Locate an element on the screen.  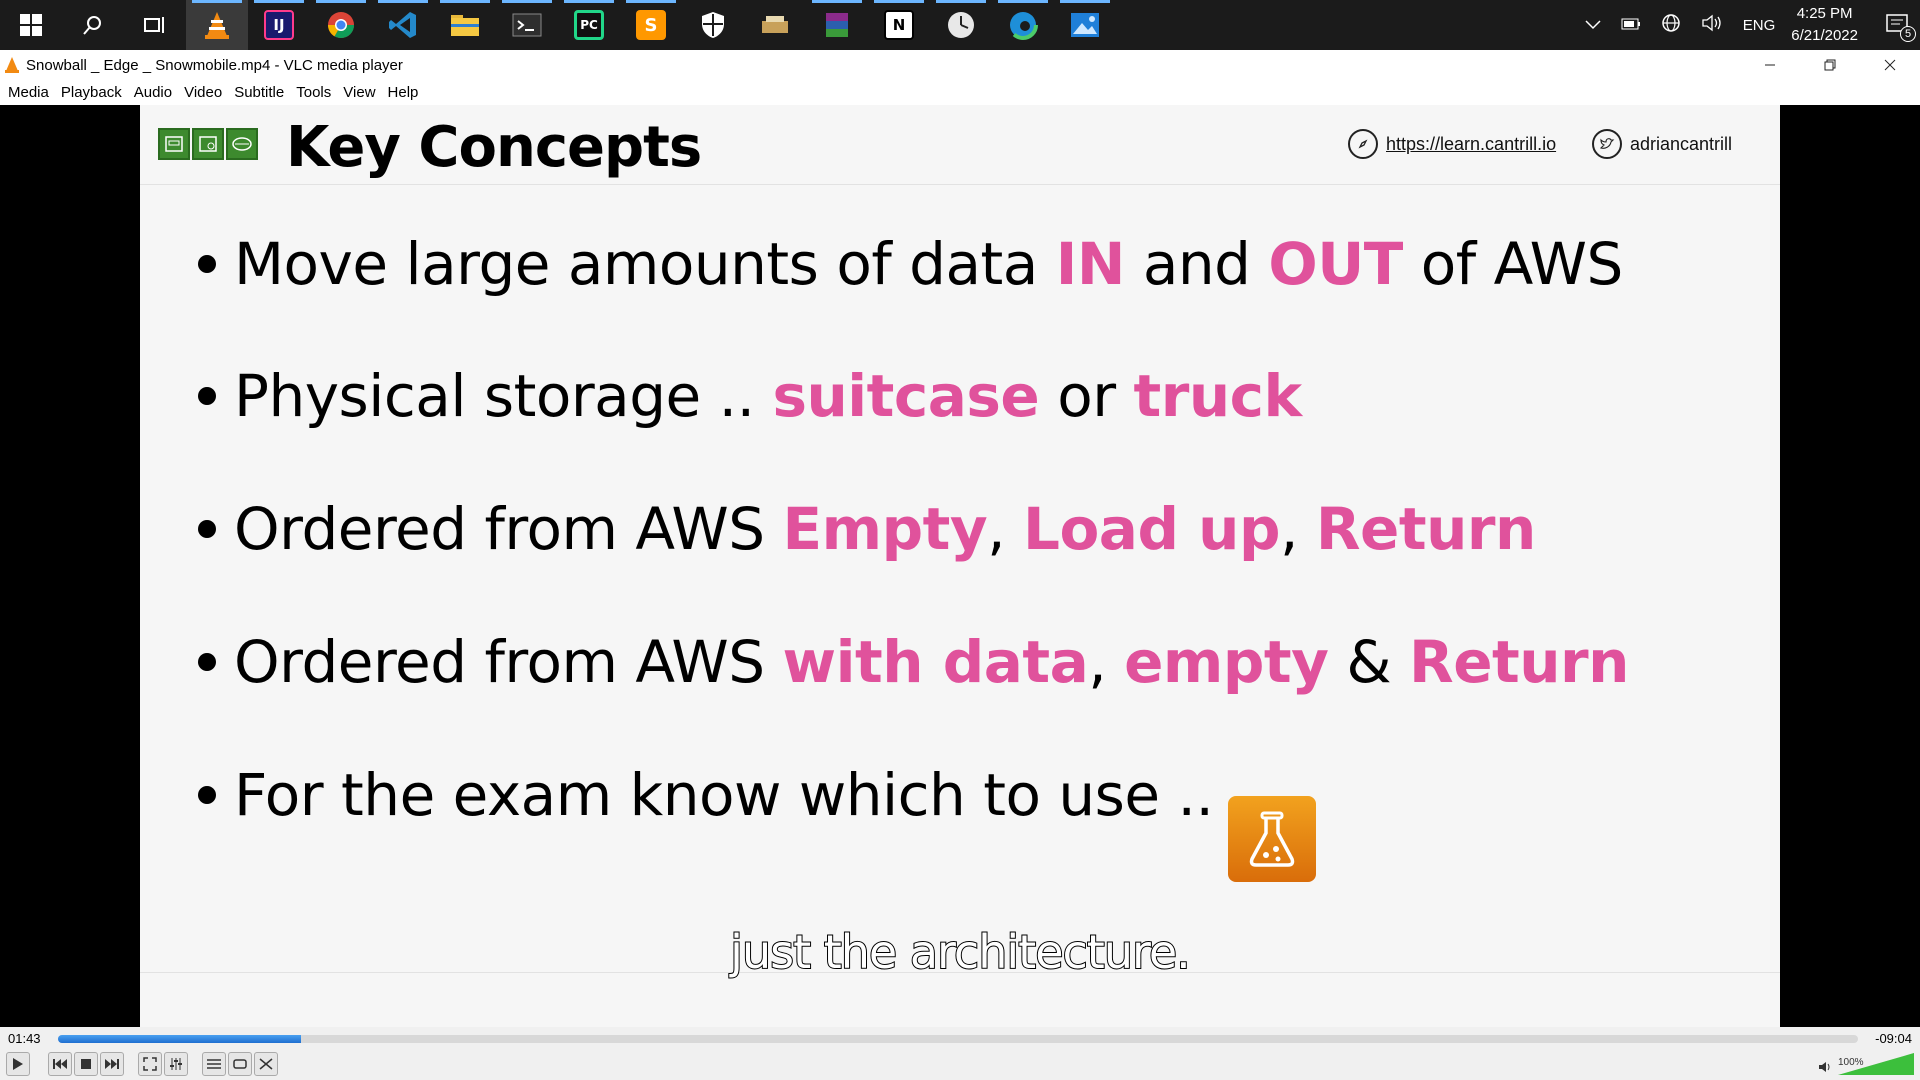
seek-bar is located at coordinates (958, 1039).